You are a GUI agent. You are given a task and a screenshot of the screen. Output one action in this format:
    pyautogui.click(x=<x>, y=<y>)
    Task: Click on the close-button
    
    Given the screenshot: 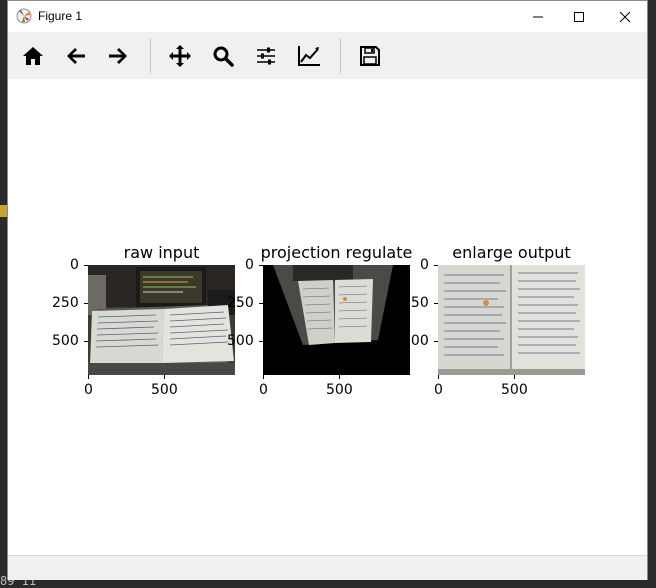 What is the action you would take?
    pyautogui.click(x=625, y=16)
    